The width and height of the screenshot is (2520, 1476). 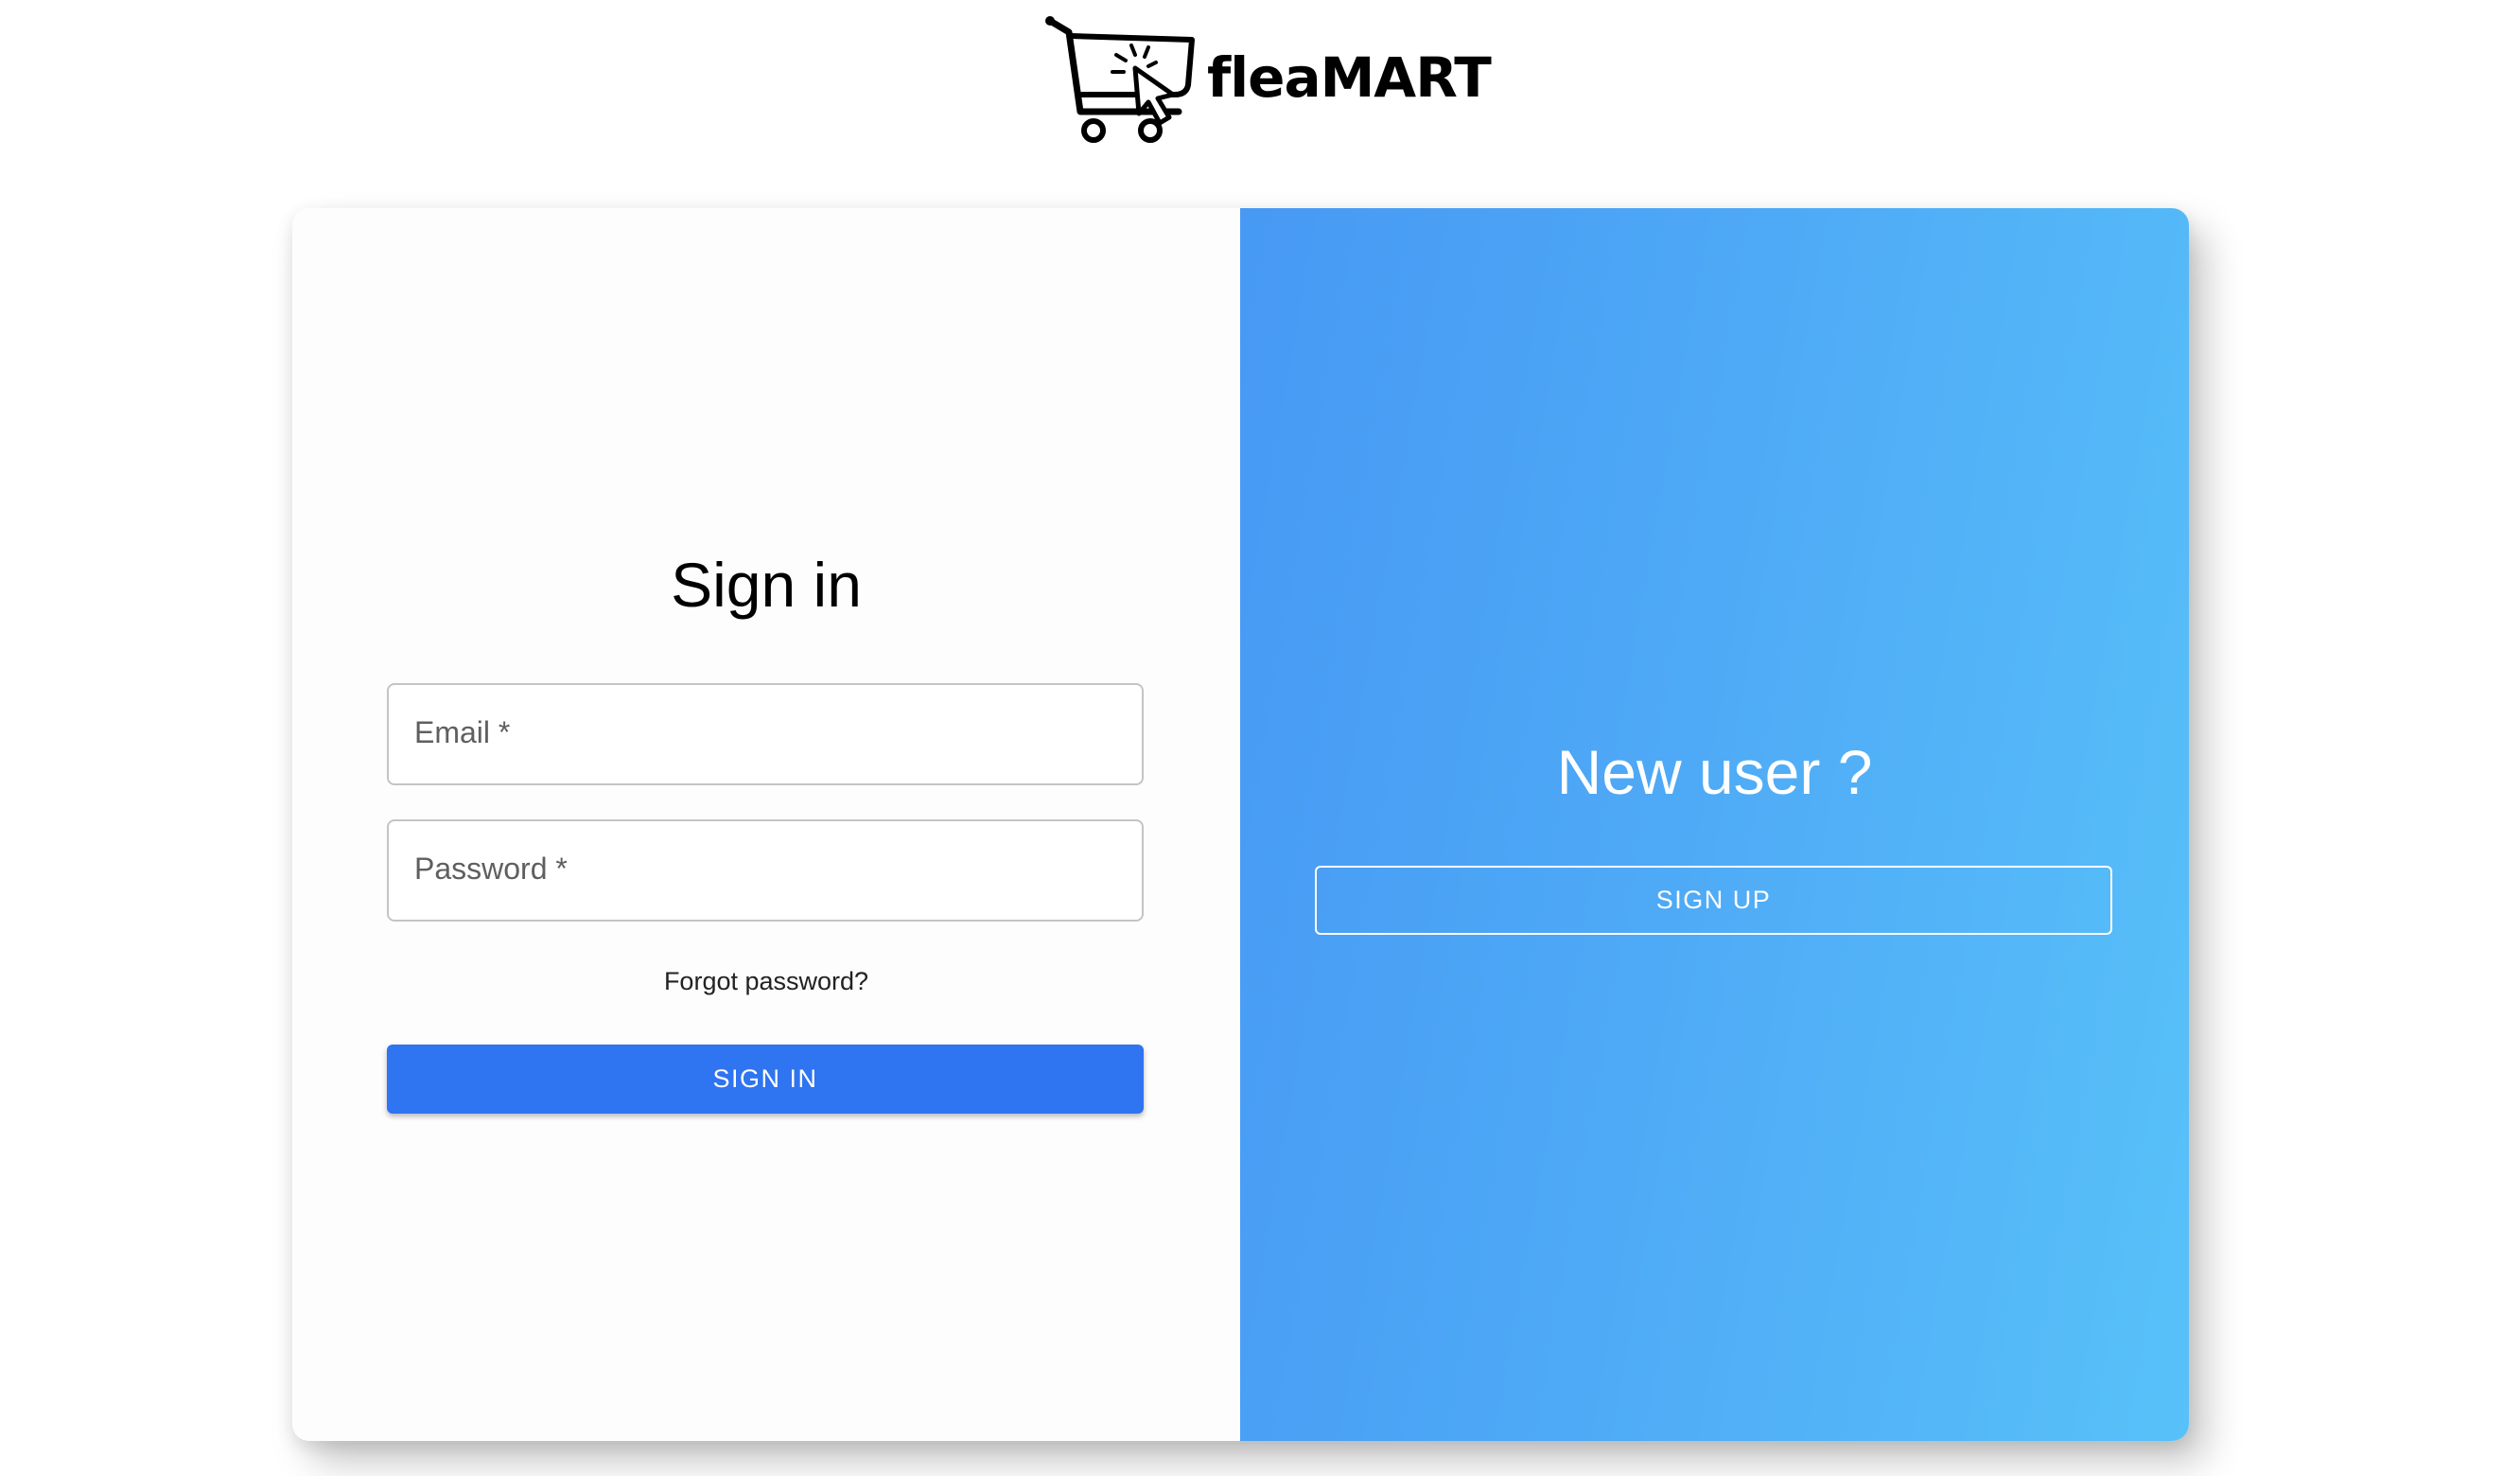 What do you see at coordinates (1349, 77) in the screenshot?
I see `brand-name: fleaMART` at bounding box center [1349, 77].